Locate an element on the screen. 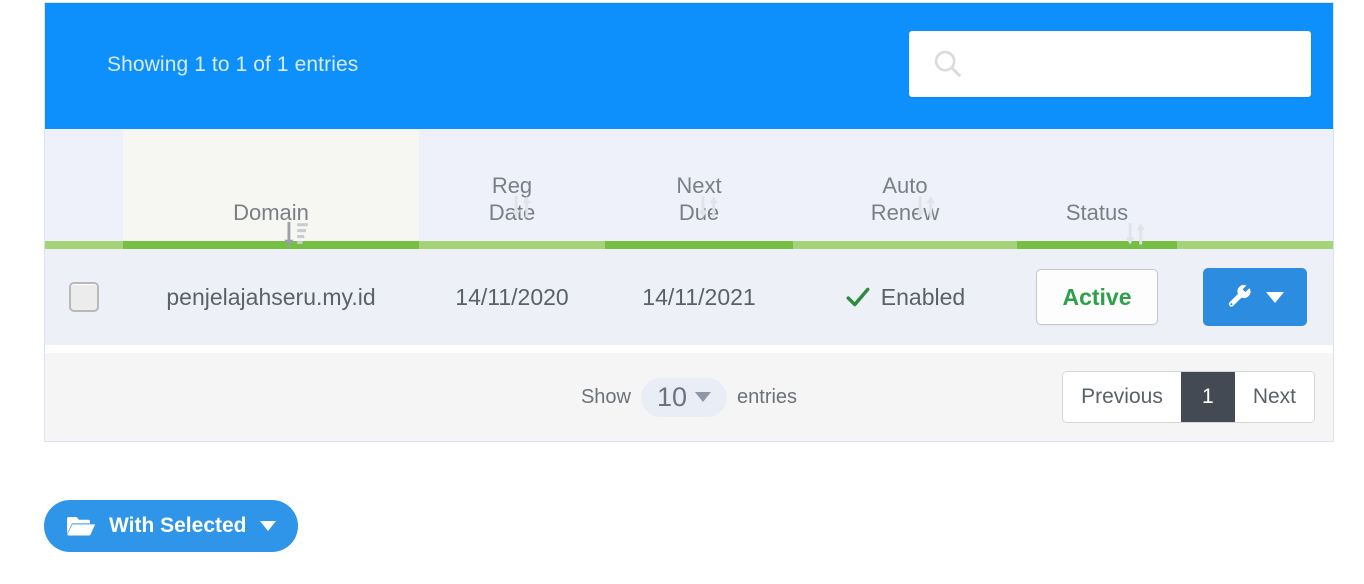 Image resolution: width=1364 pixels, height=584 pixels. pagination-page-1: 1 is located at coordinates (1207, 397).